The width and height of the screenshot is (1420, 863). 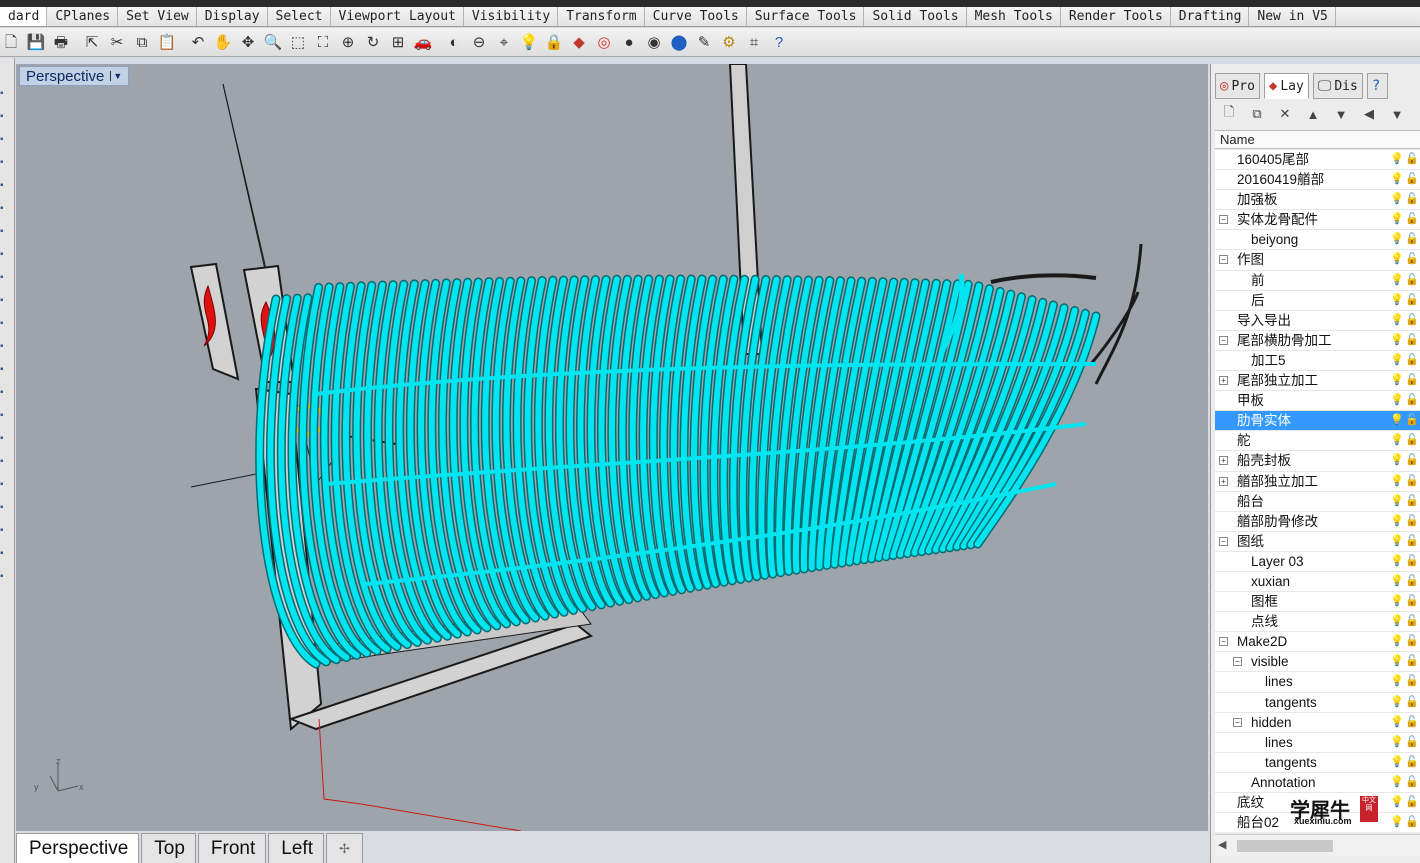 I want to click on zoom-icon: 🔍, so click(x=273, y=42).